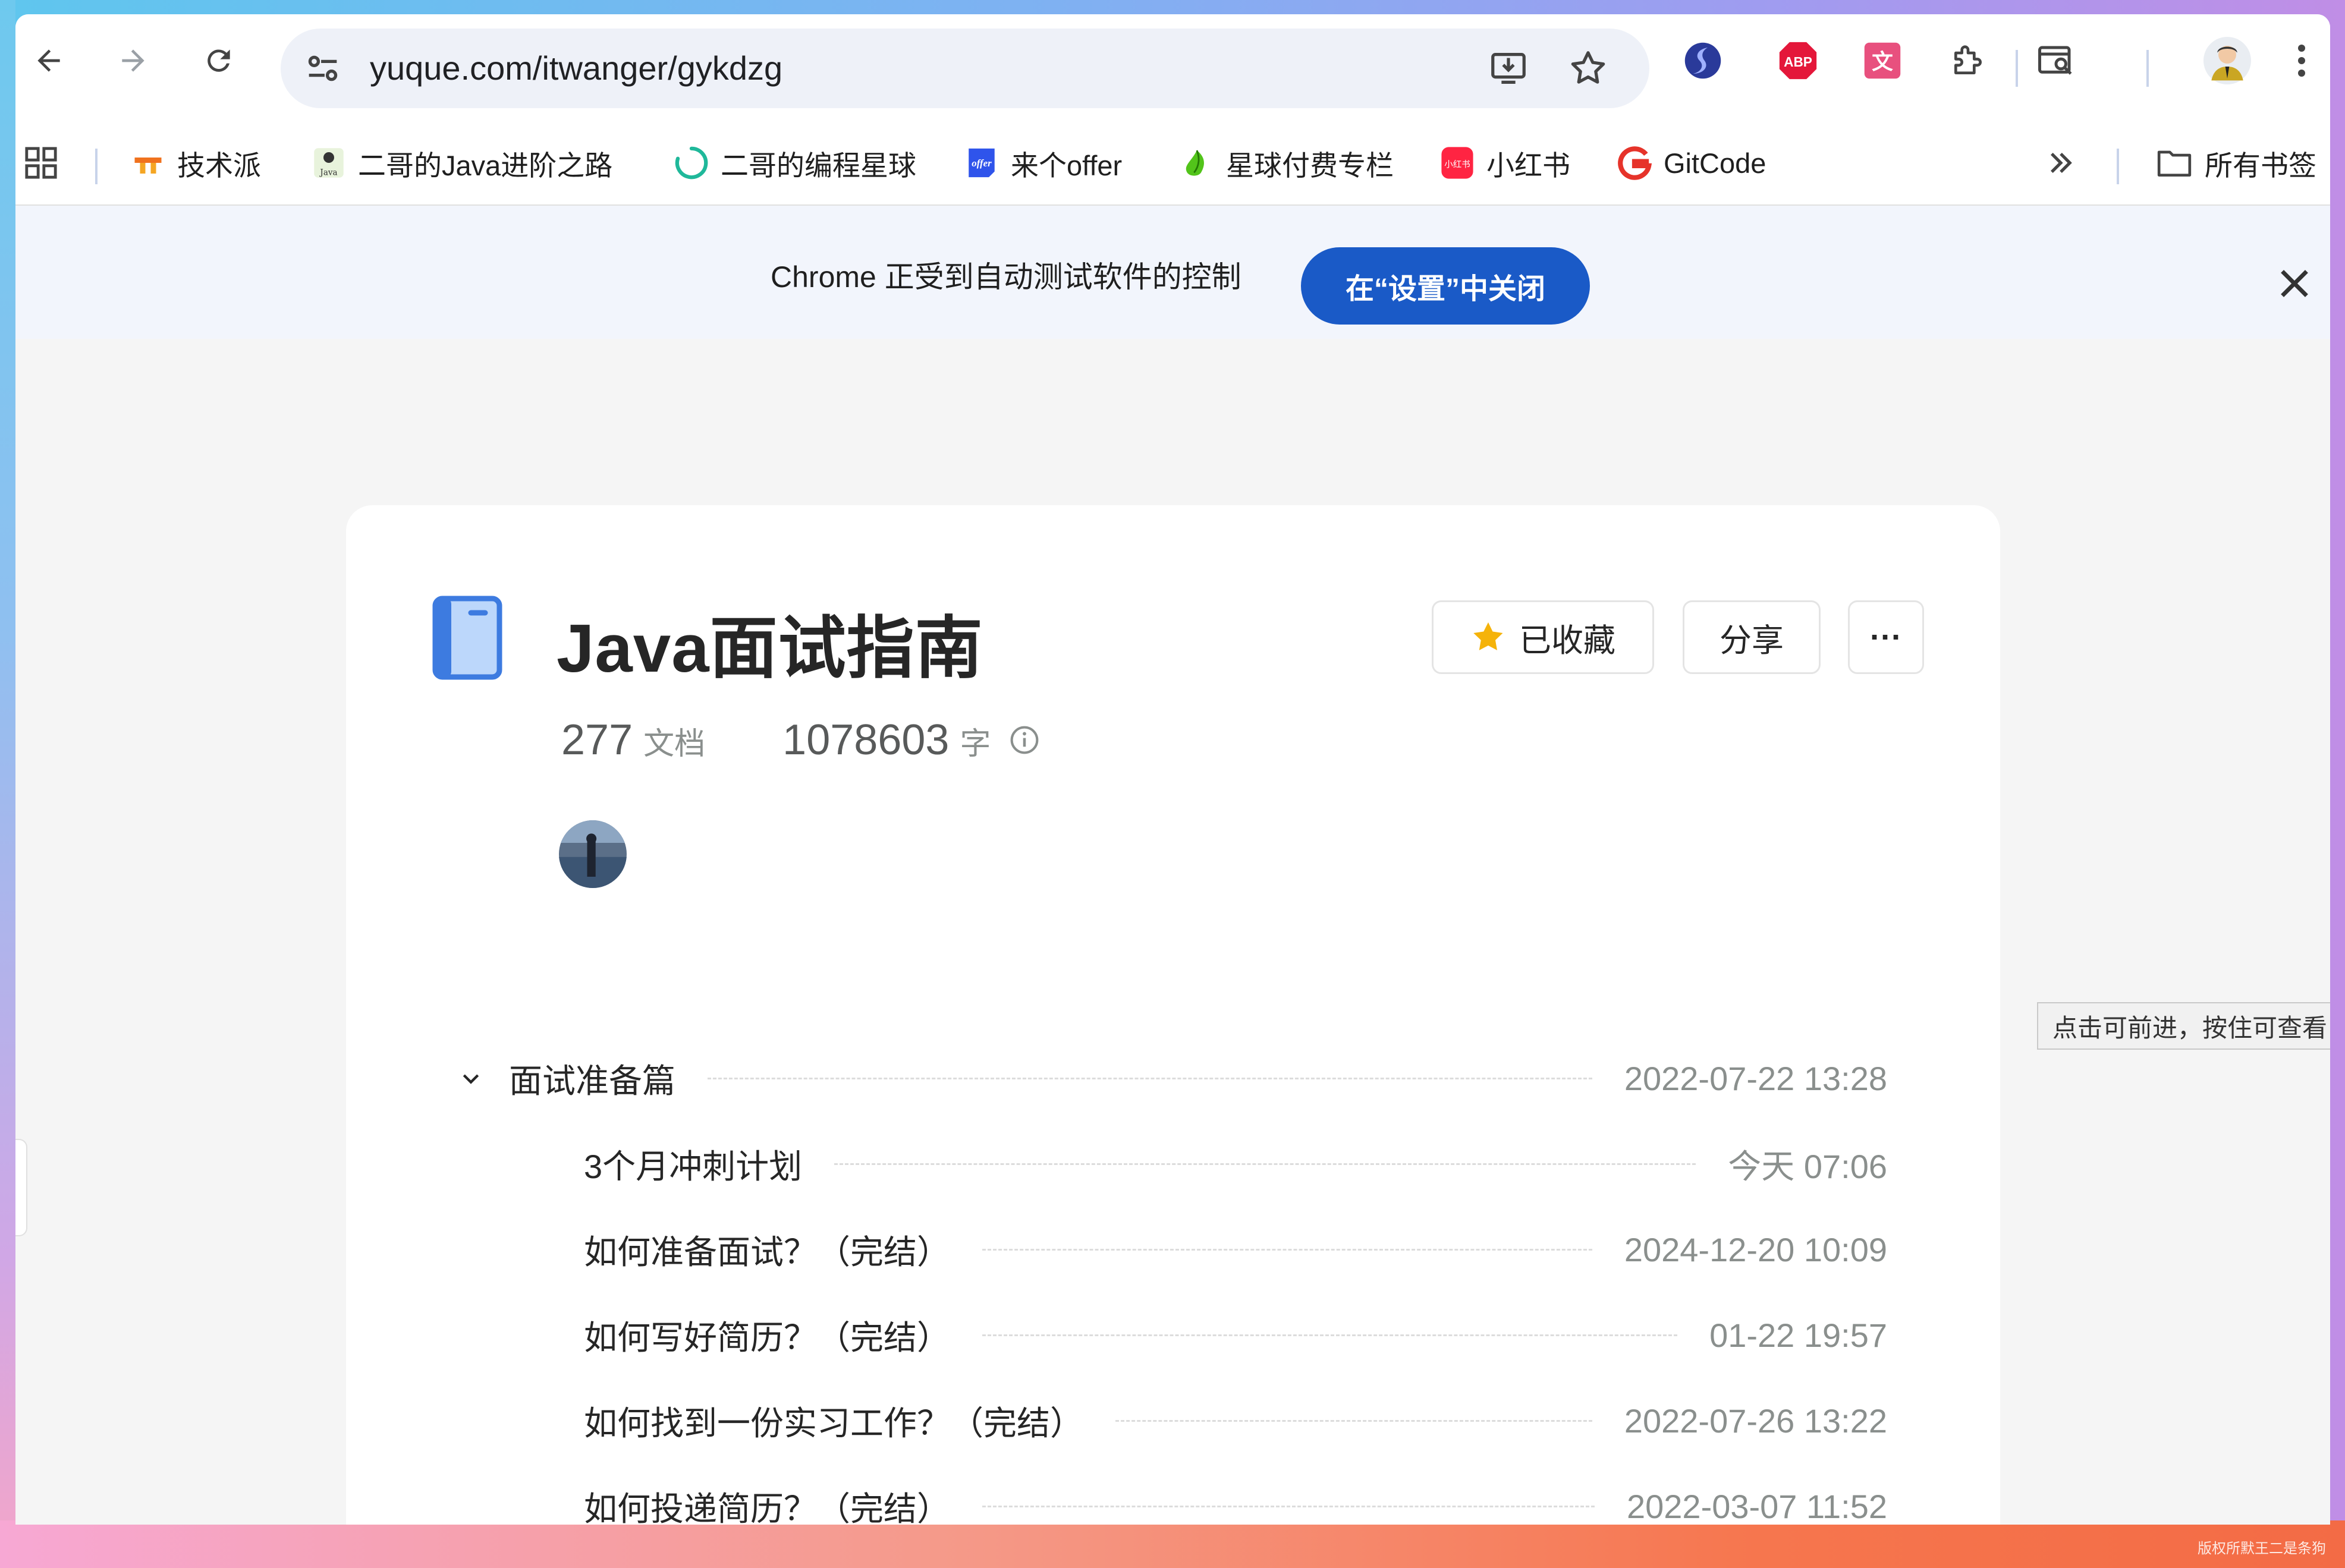 The height and width of the screenshot is (1568, 2345). I want to click on member-avatar, so click(593, 854).